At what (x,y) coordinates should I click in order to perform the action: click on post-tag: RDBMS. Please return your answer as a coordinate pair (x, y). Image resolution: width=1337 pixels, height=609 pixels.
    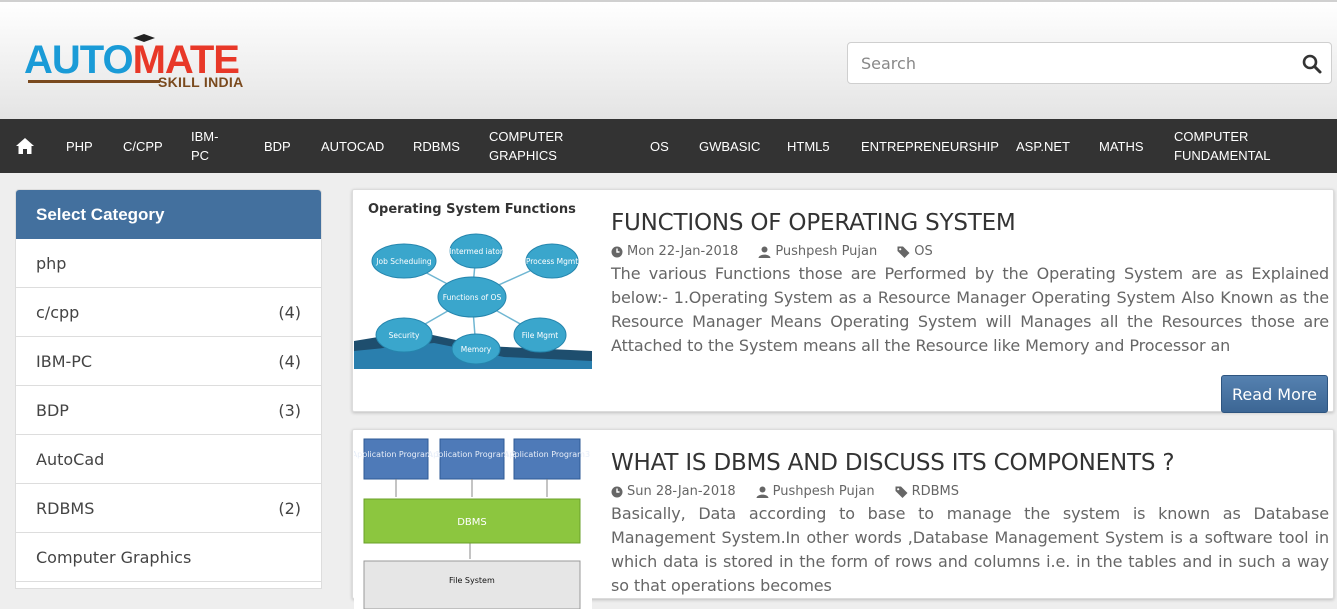
    Looking at the image, I should click on (927, 491).